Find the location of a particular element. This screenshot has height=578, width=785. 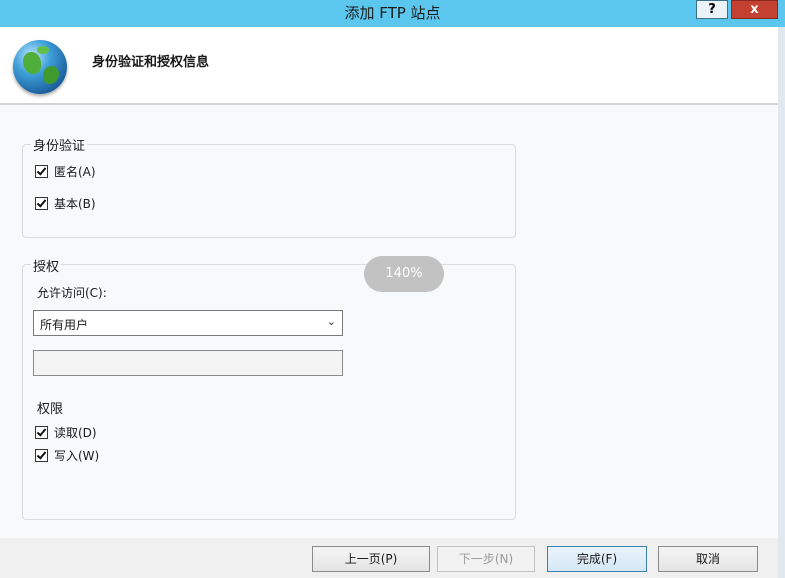

allow-access-dropdown: 所有用户 ⌄ is located at coordinates (188, 323).